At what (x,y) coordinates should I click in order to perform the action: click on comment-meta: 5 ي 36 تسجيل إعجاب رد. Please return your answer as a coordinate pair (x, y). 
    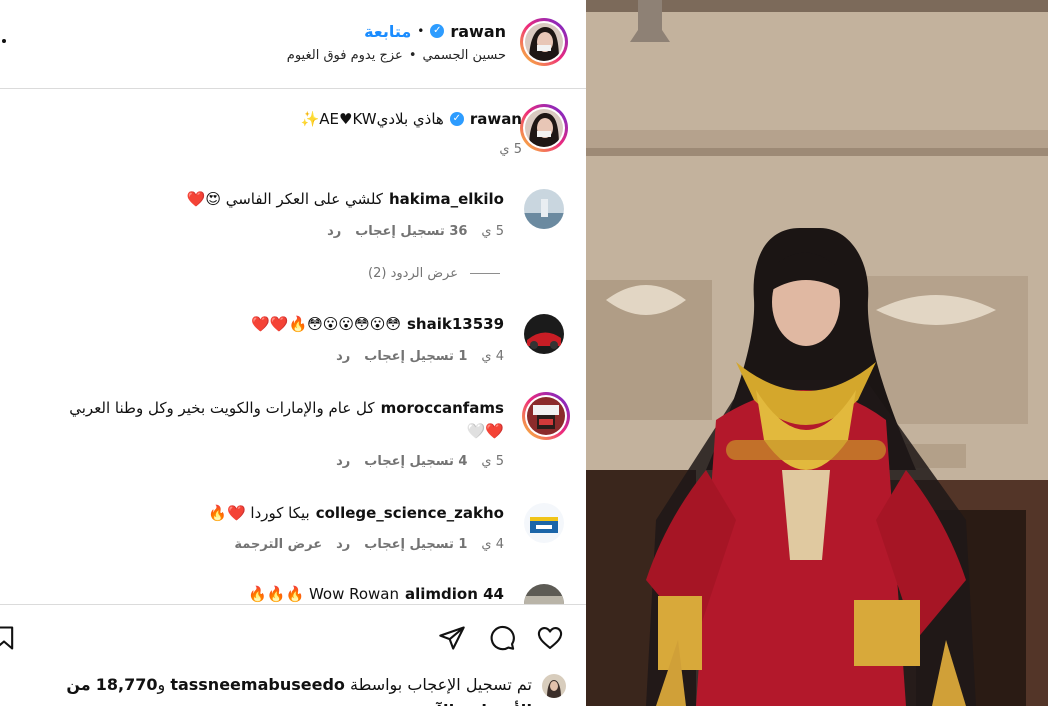
    Looking at the image, I should click on (415, 231).